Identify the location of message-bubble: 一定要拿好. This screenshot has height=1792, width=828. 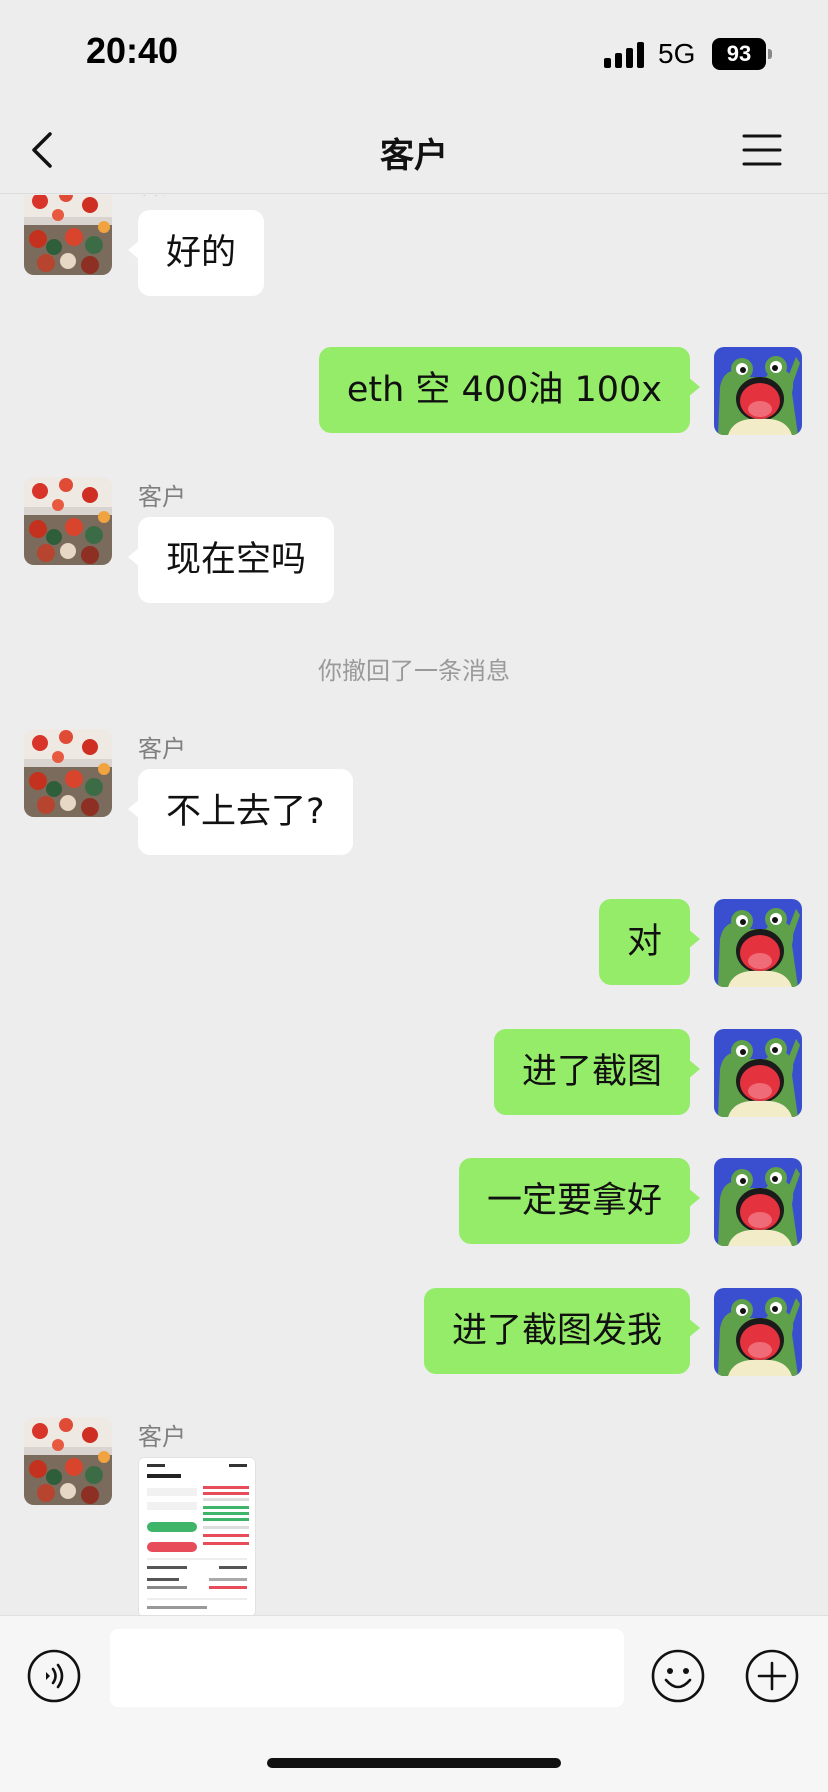
(579, 1201).